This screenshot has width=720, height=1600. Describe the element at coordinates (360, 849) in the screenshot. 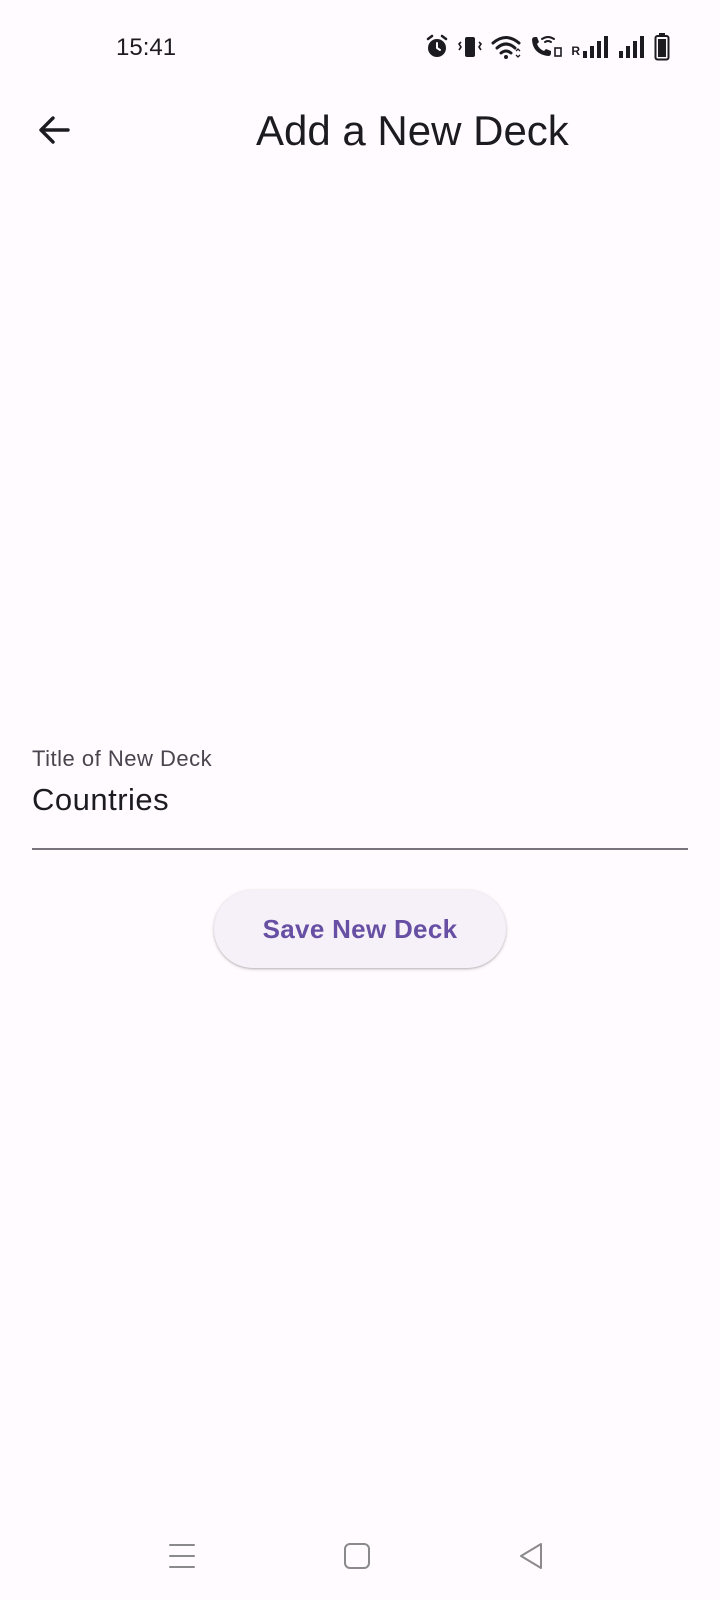

I see `field-underline` at that location.